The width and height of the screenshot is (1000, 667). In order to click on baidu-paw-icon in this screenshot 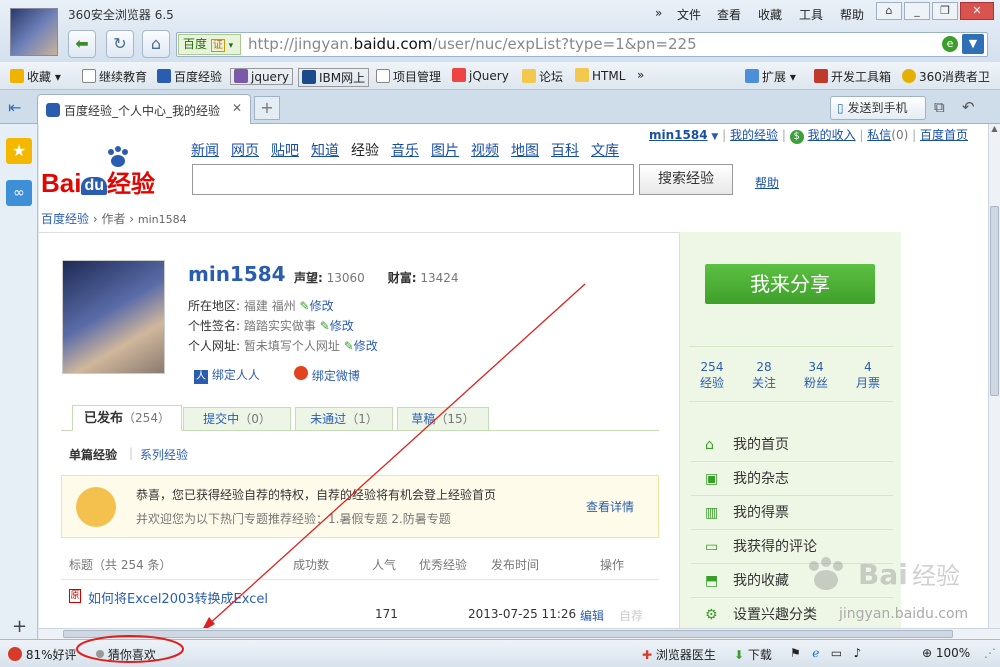, I will do `click(53, 110)`.